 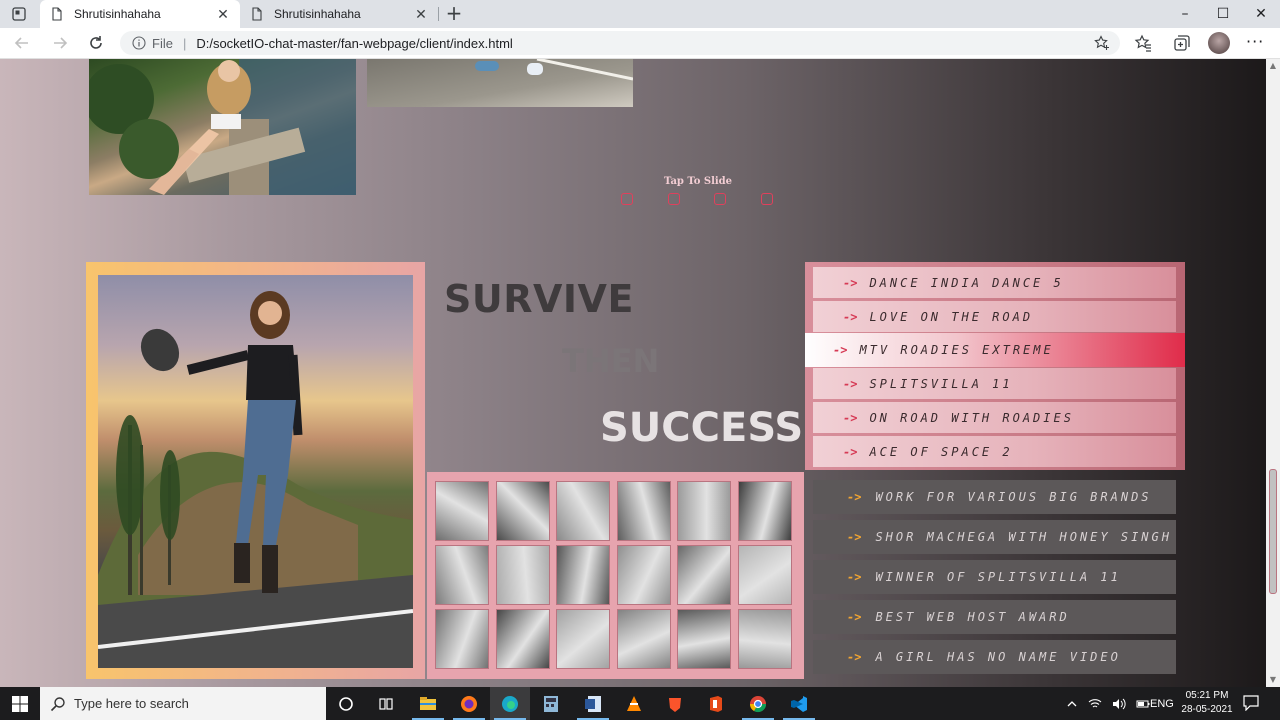 What do you see at coordinates (972, 617) in the screenshot?
I see `achievement-label: BEST WEB HOST AWARD` at bounding box center [972, 617].